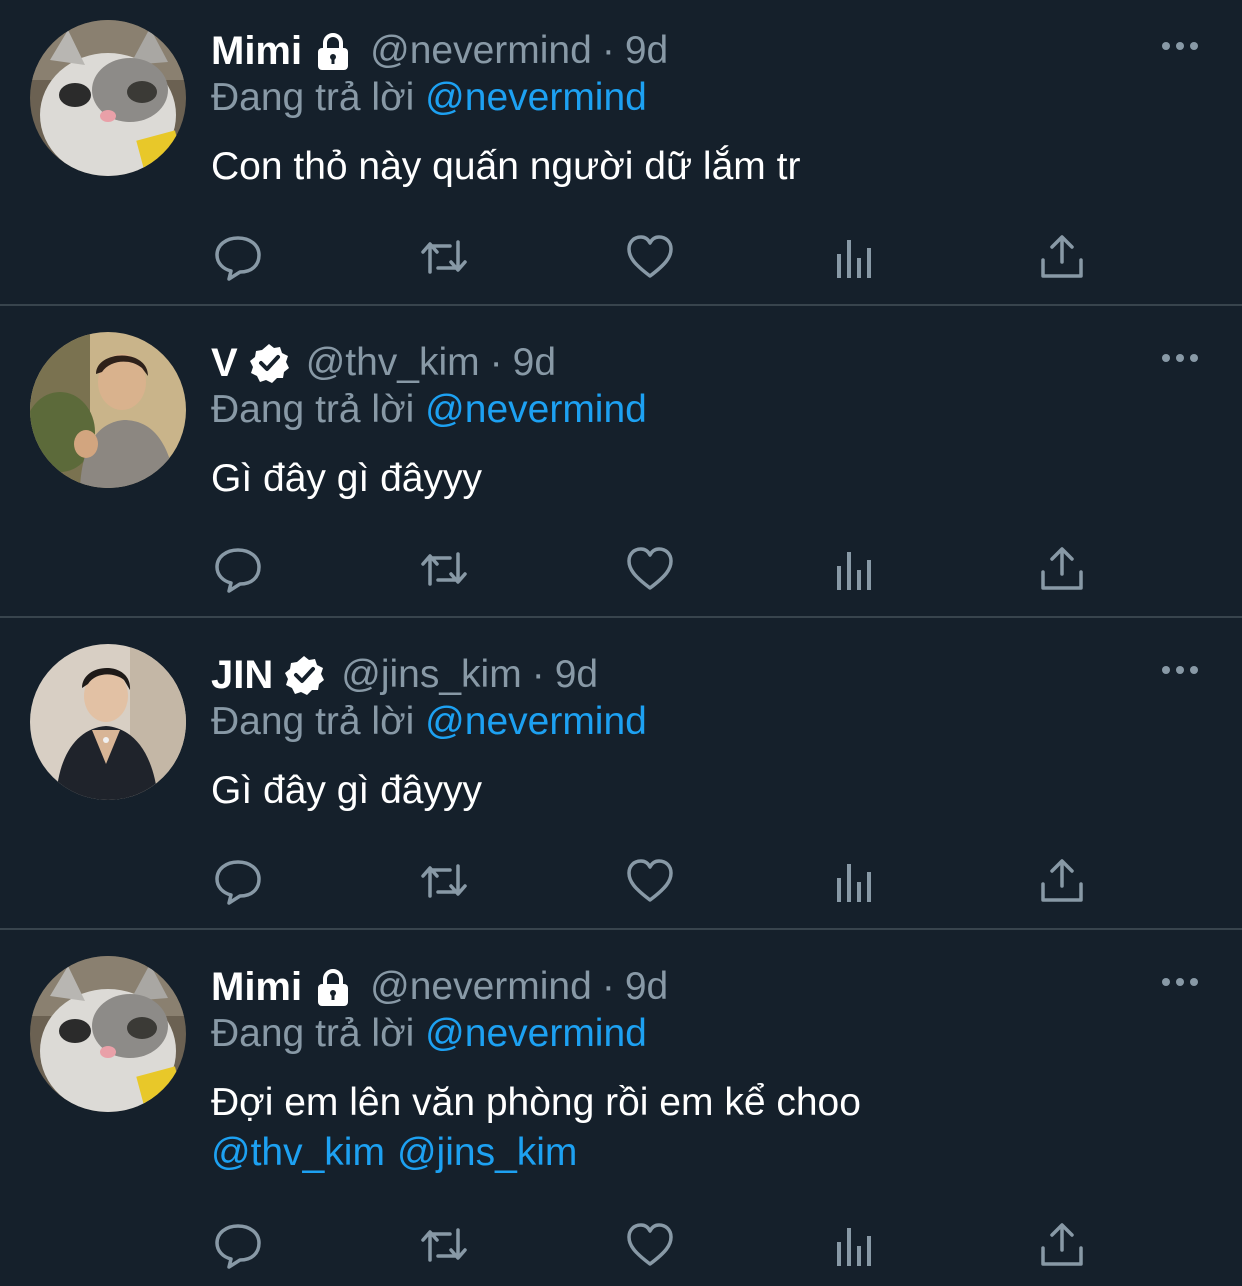 This screenshot has height=1286, width=1242. I want to click on mention-line: @thv_kim @jins_kim, so click(536, 1153).